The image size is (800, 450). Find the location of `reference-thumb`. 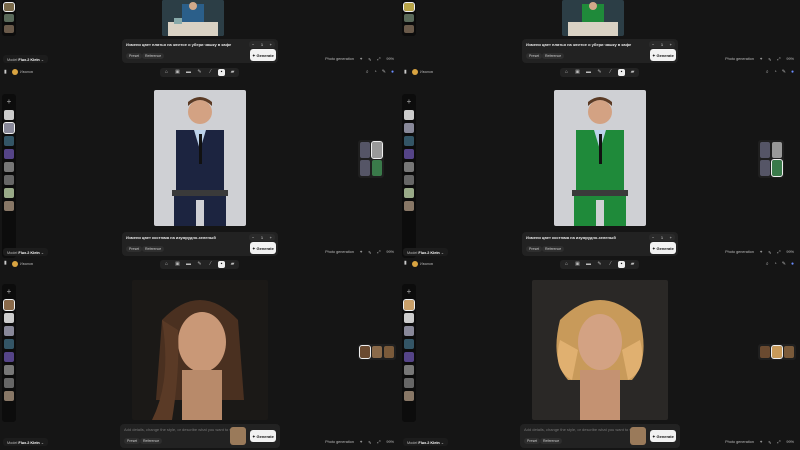

reference-thumb is located at coordinates (238, 436).